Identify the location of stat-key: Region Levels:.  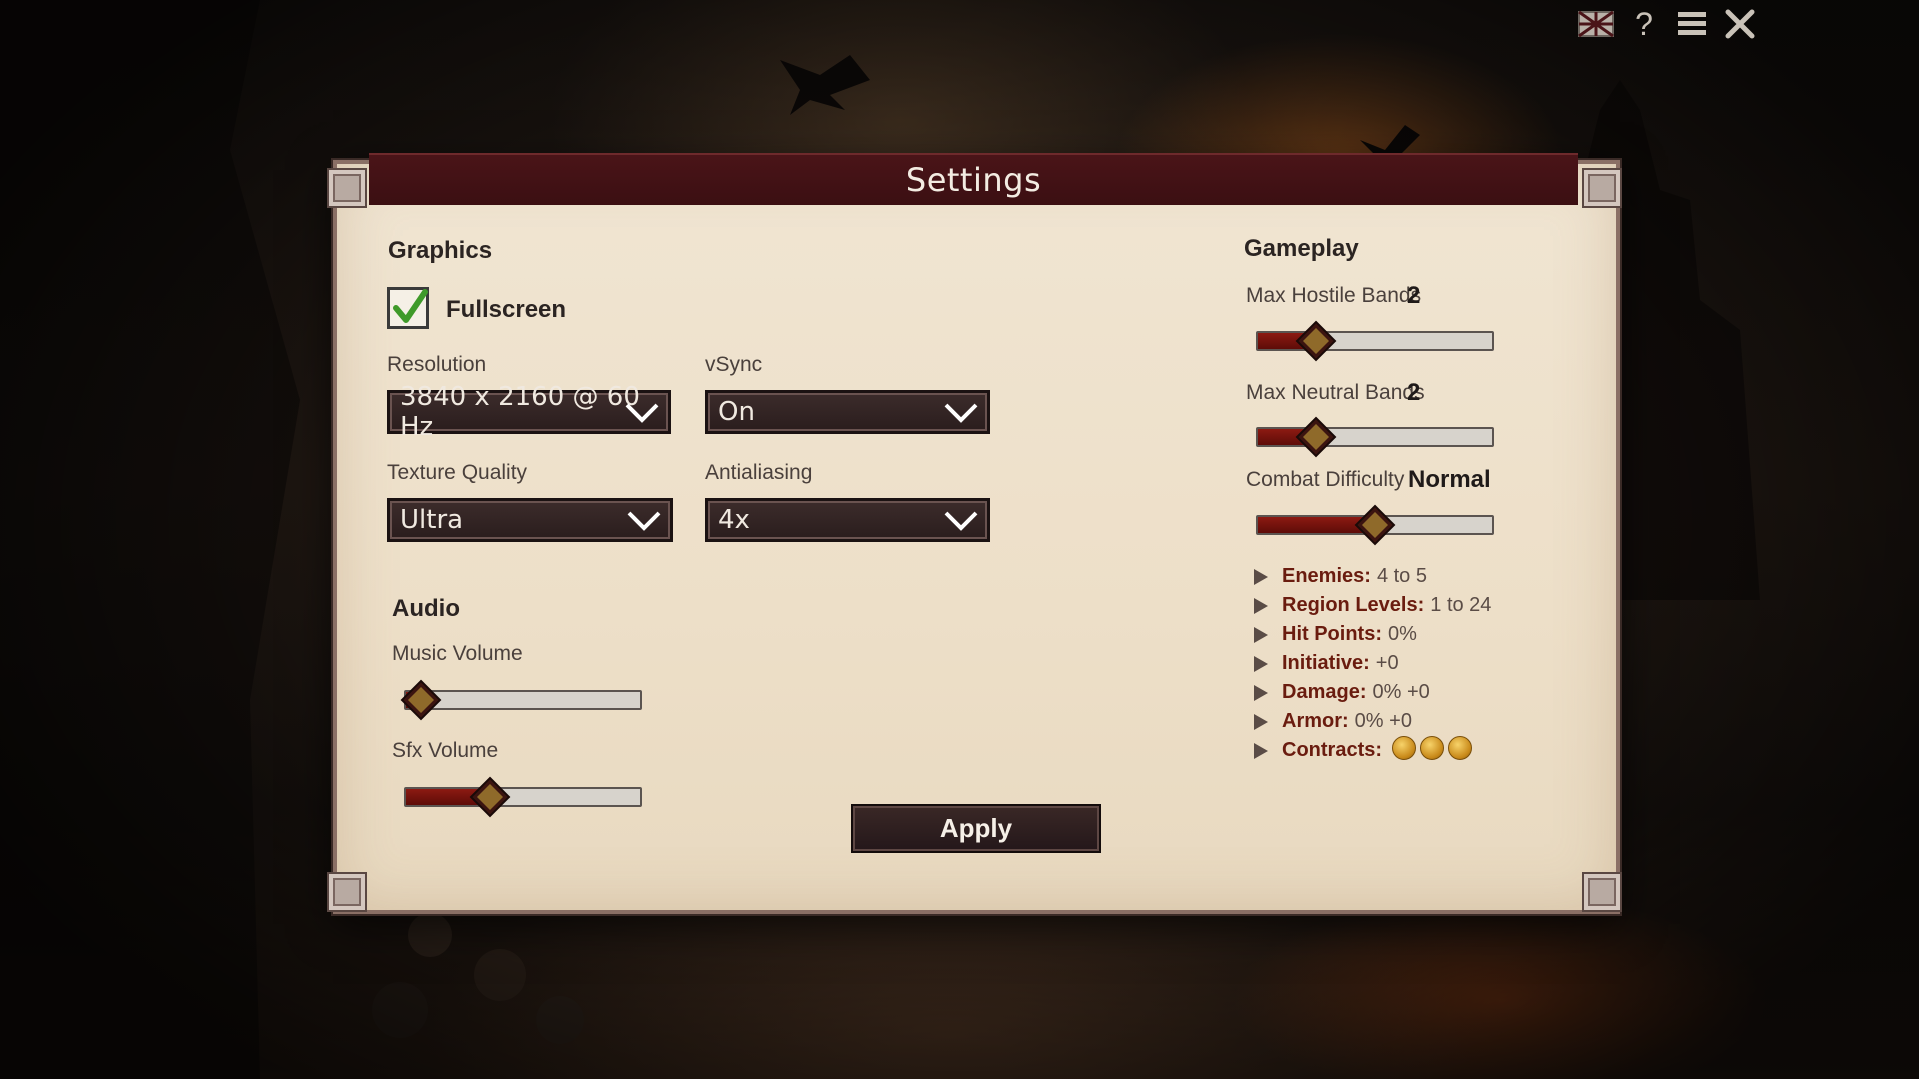
(1353, 605).